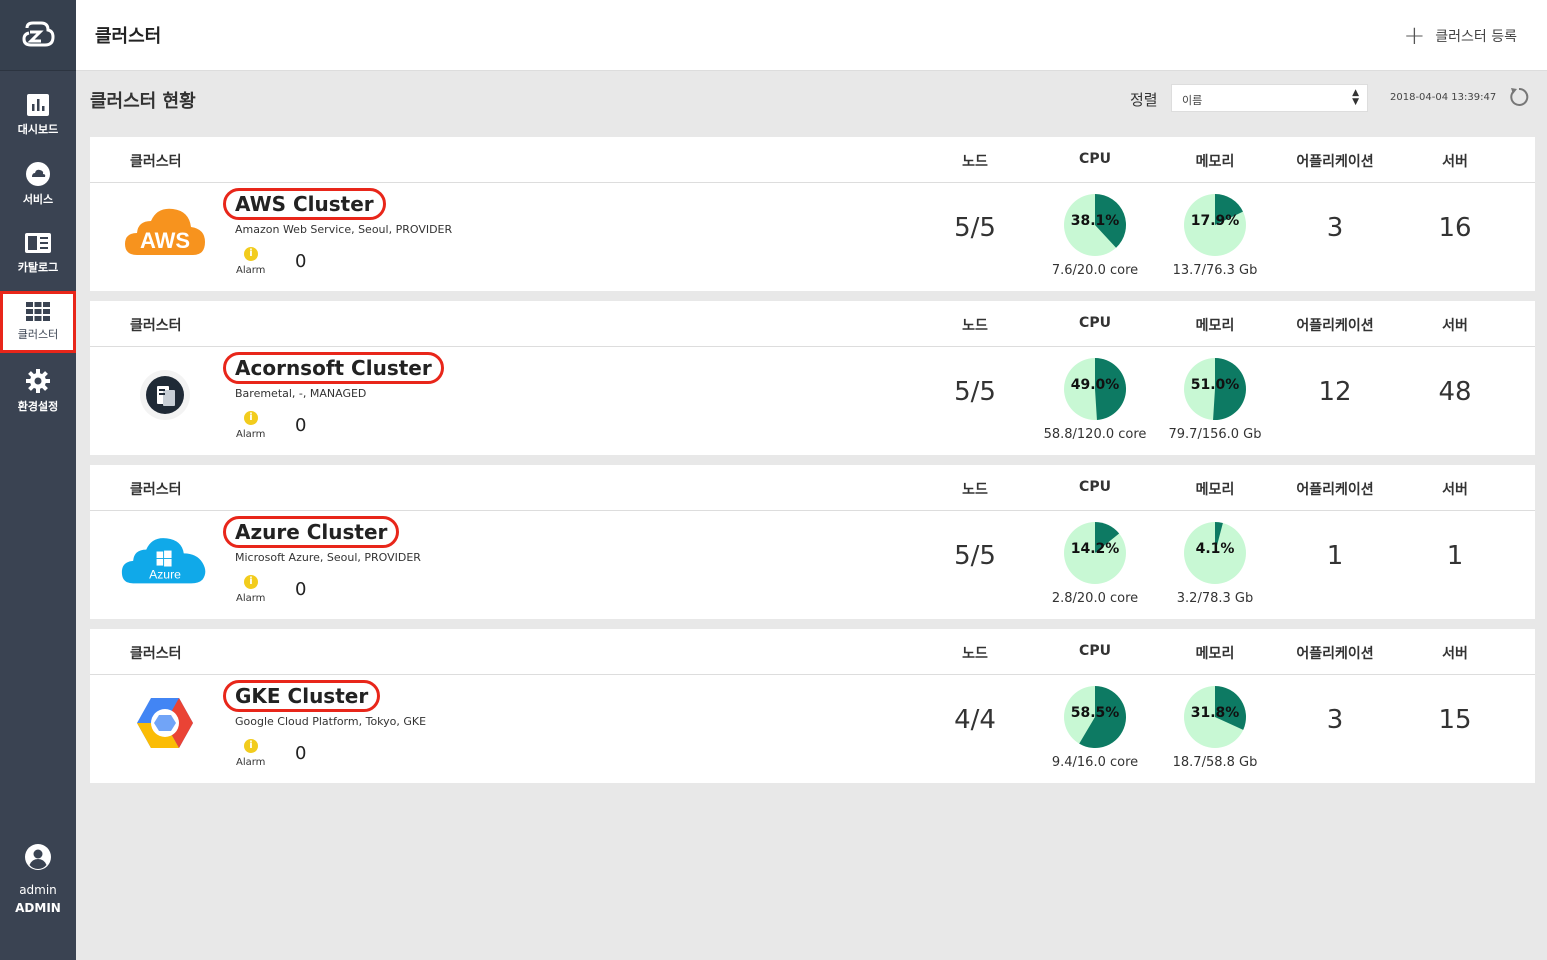 This screenshot has width=1547, height=960. I want to click on add-cluster-label: 클러스터 등록, so click(1476, 37).